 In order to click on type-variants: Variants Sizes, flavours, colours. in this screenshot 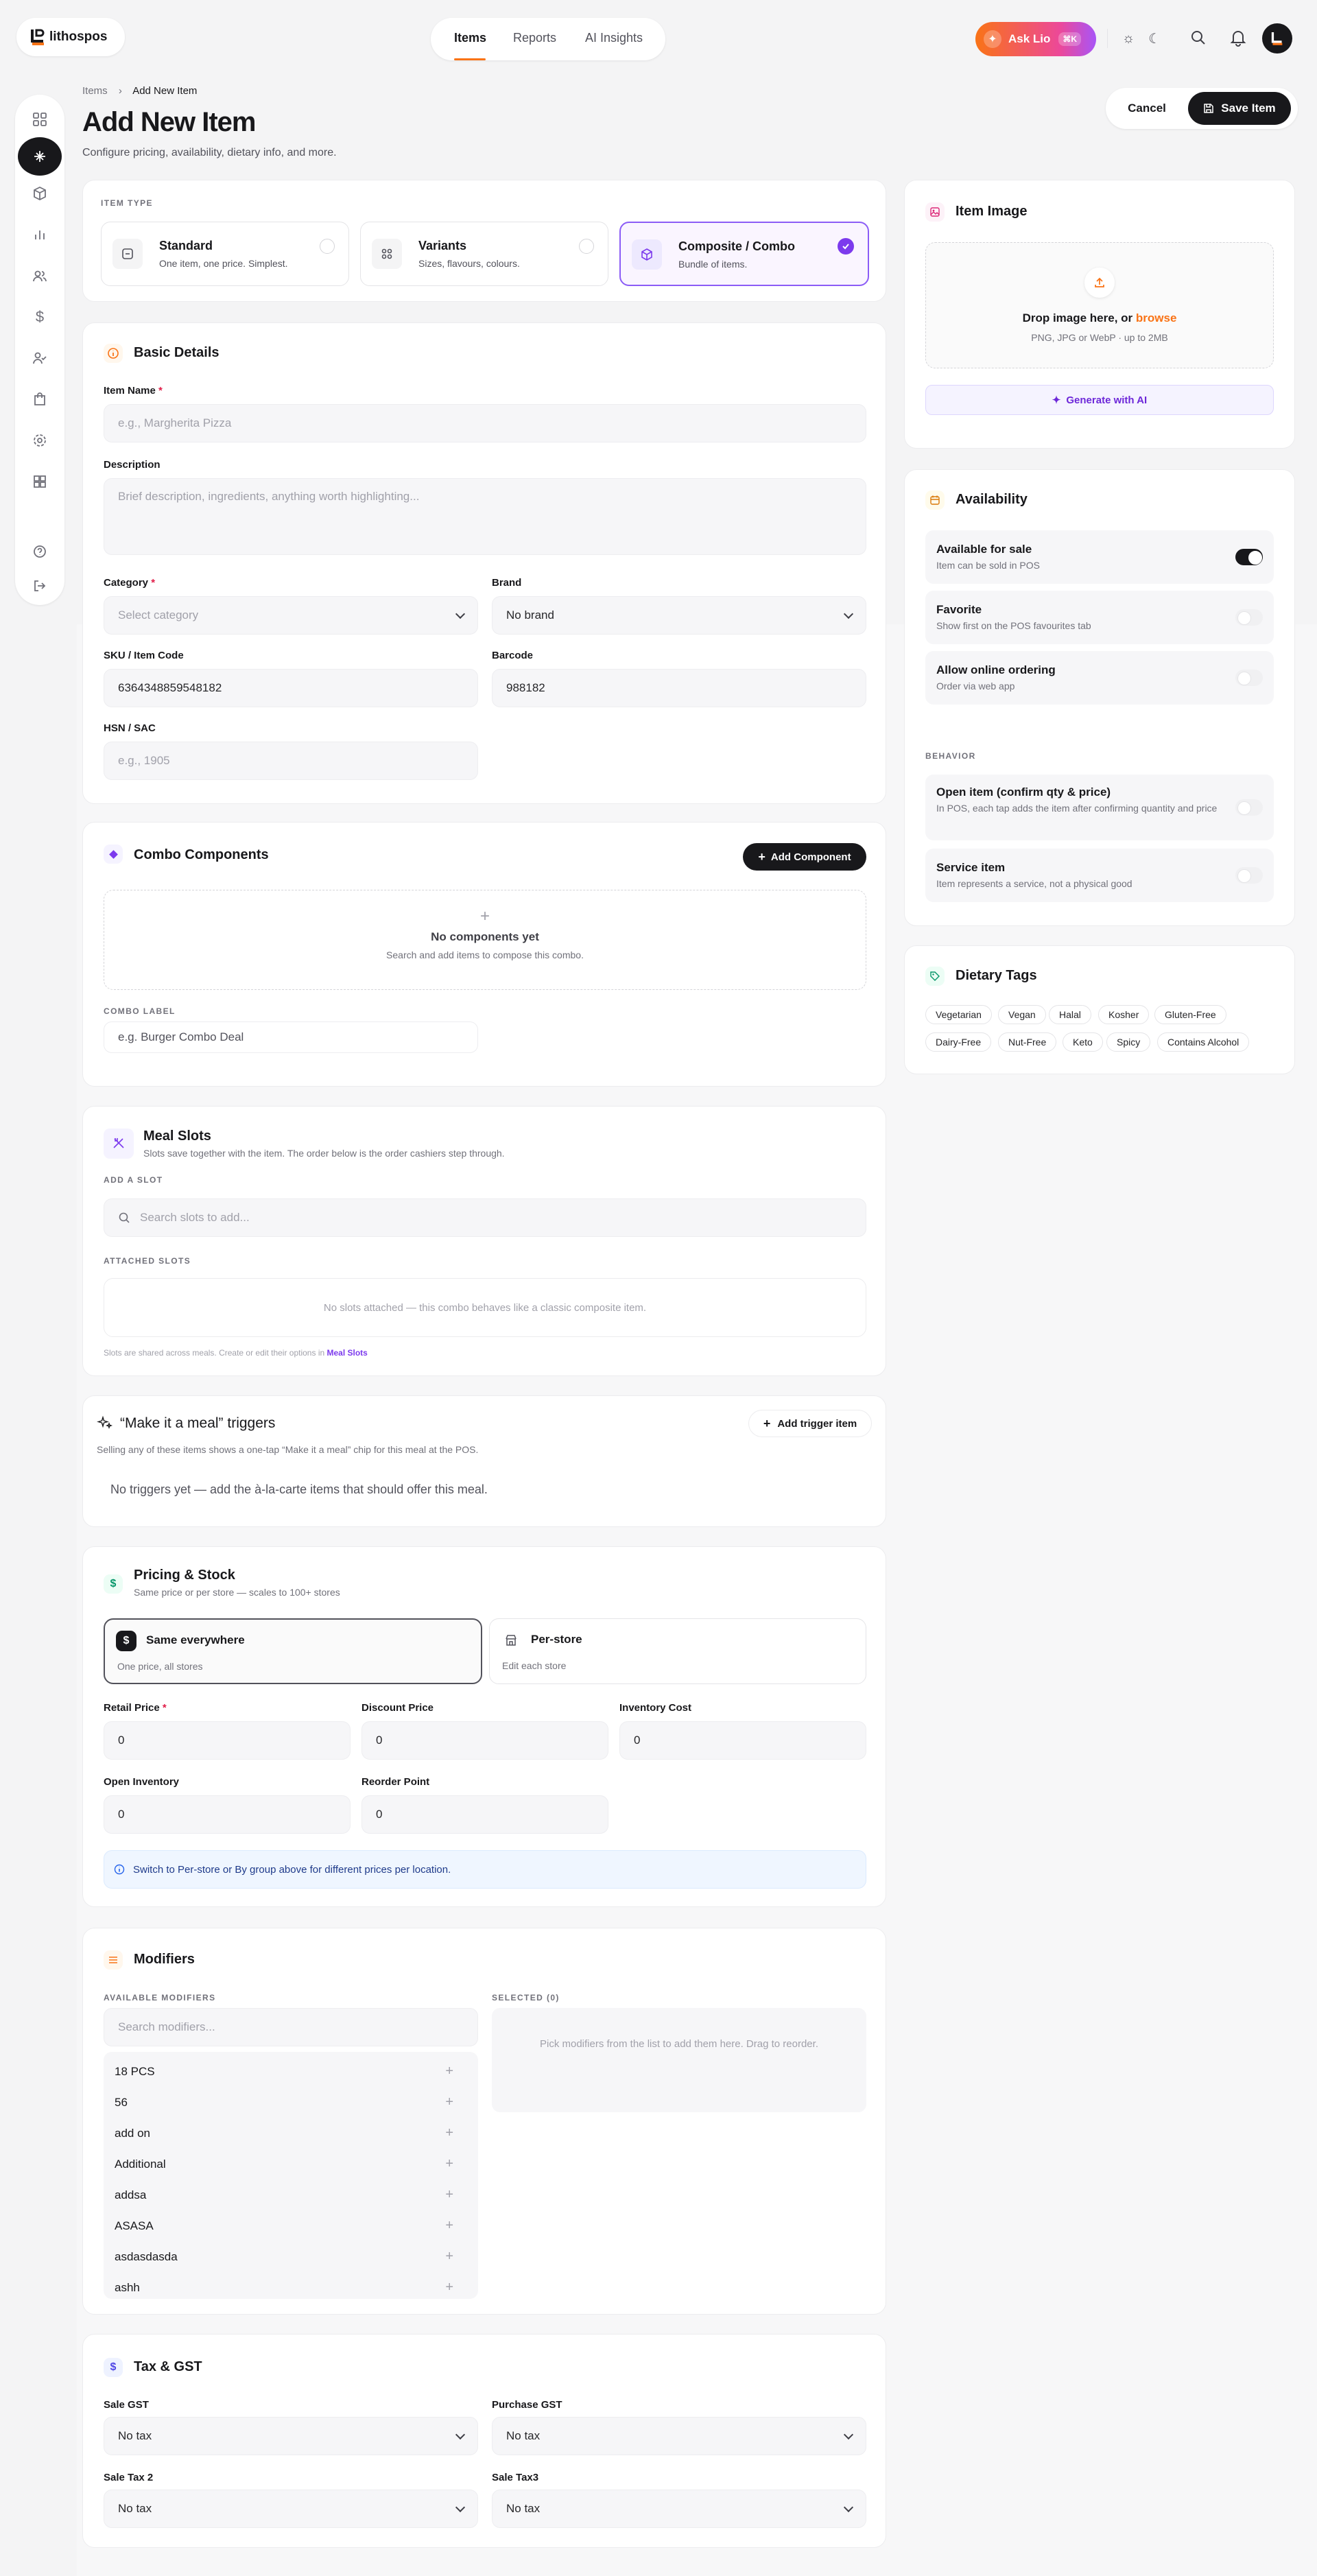, I will do `click(484, 254)`.